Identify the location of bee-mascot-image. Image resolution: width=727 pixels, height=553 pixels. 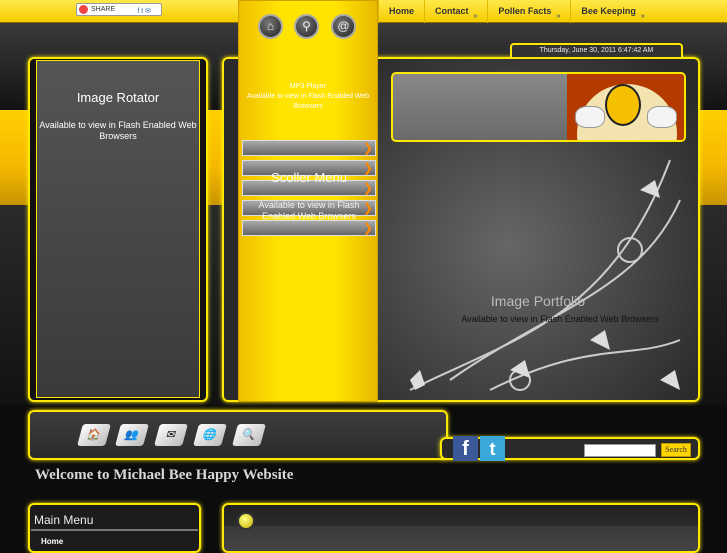
(625, 107).